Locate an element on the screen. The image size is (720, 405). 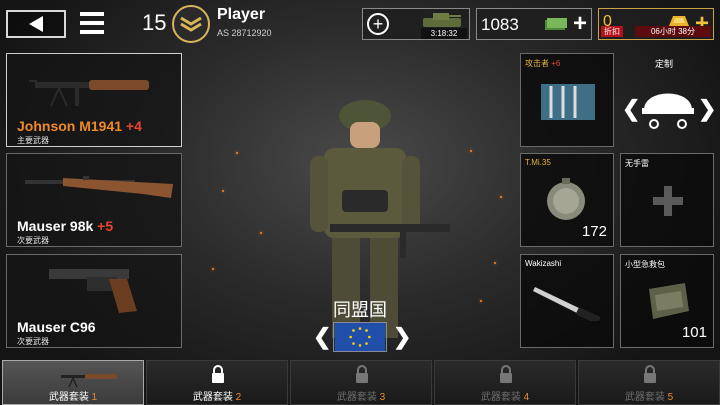
medkit-card: 小型急救包 101 is located at coordinates (667, 301).